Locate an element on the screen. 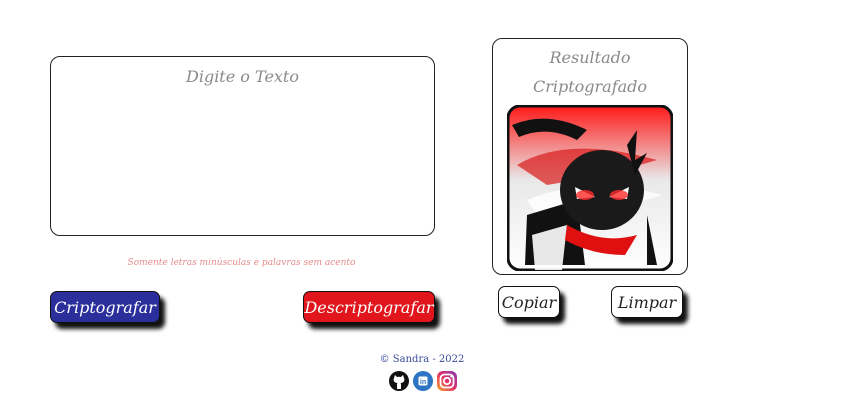 The image size is (844, 400). github-icon is located at coordinates (399, 381).